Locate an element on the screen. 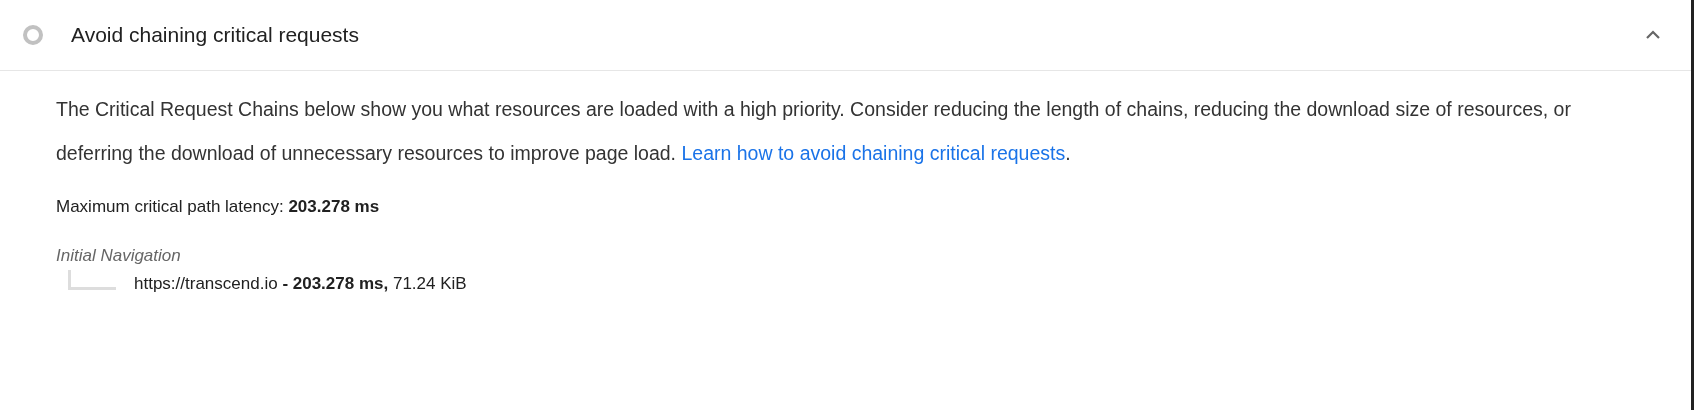 This screenshot has height=410, width=1698. tree-connector is located at coordinates (92, 280).